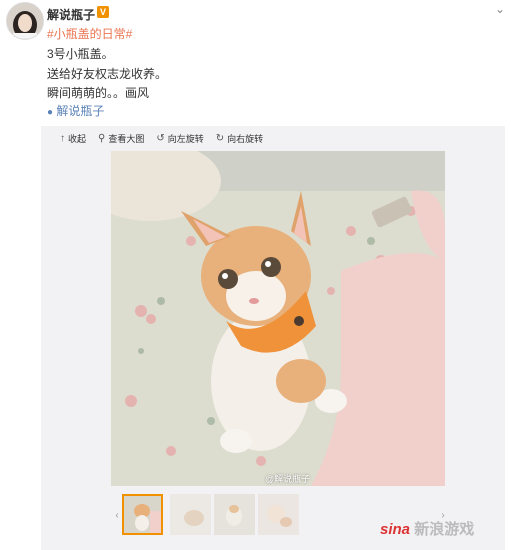 The width and height of the screenshot is (511, 550). What do you see at coordinates (89, 33) in the screenshot?
I see `topic-link: #小瓶盖的日常#` at bounding box center [89, 33].